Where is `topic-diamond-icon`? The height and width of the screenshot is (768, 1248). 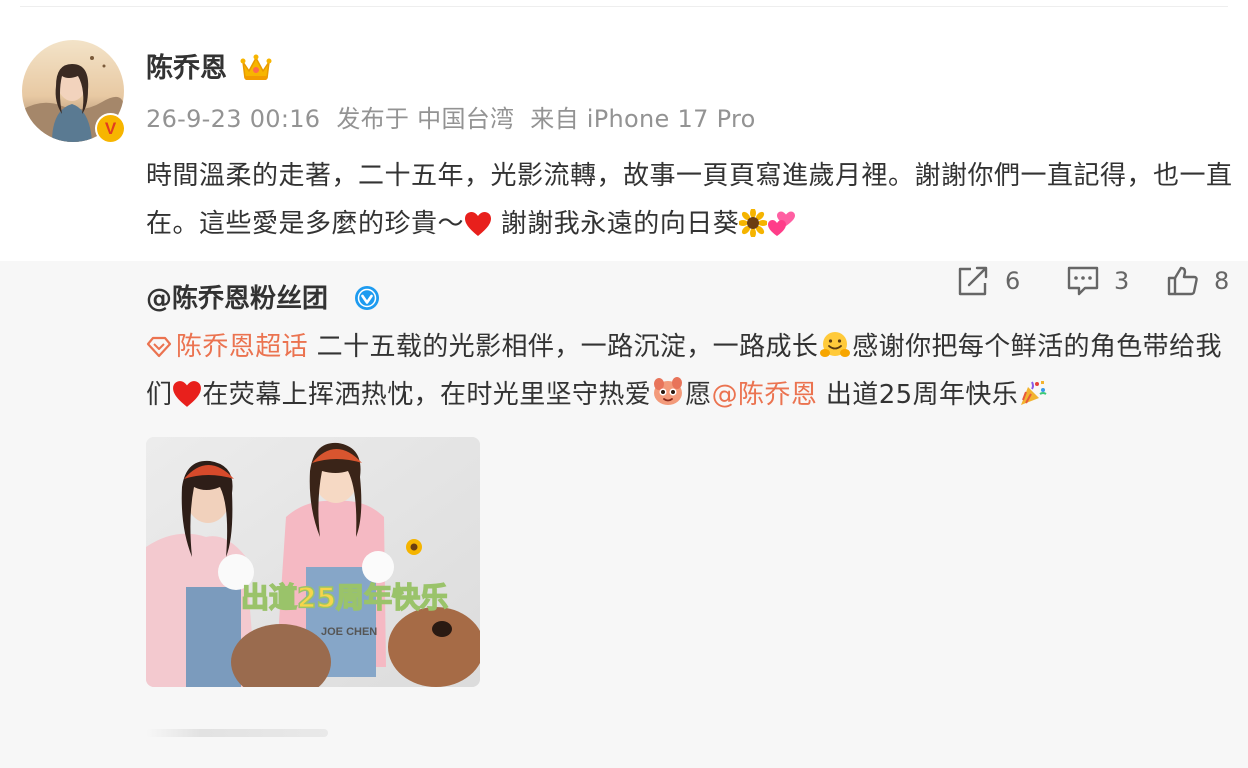
topic-diamond-icon is located at coordinates (159, 347).